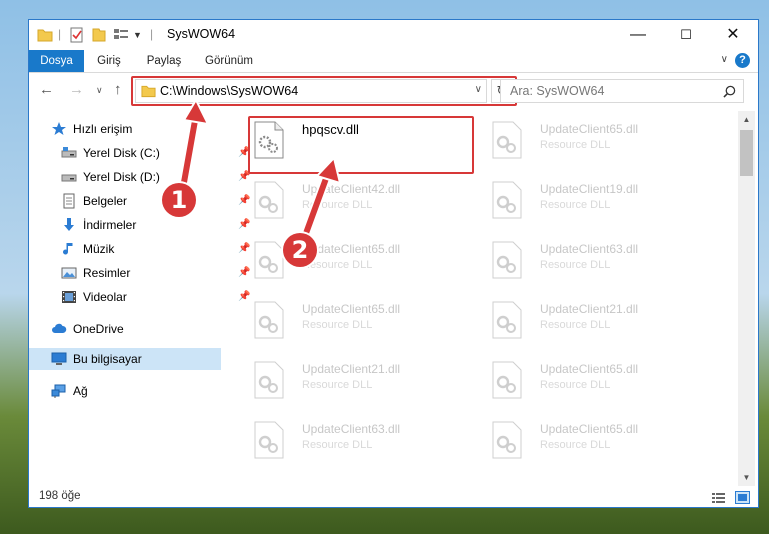  I want to click on tab-view: Görünüm, so click(229, 61).